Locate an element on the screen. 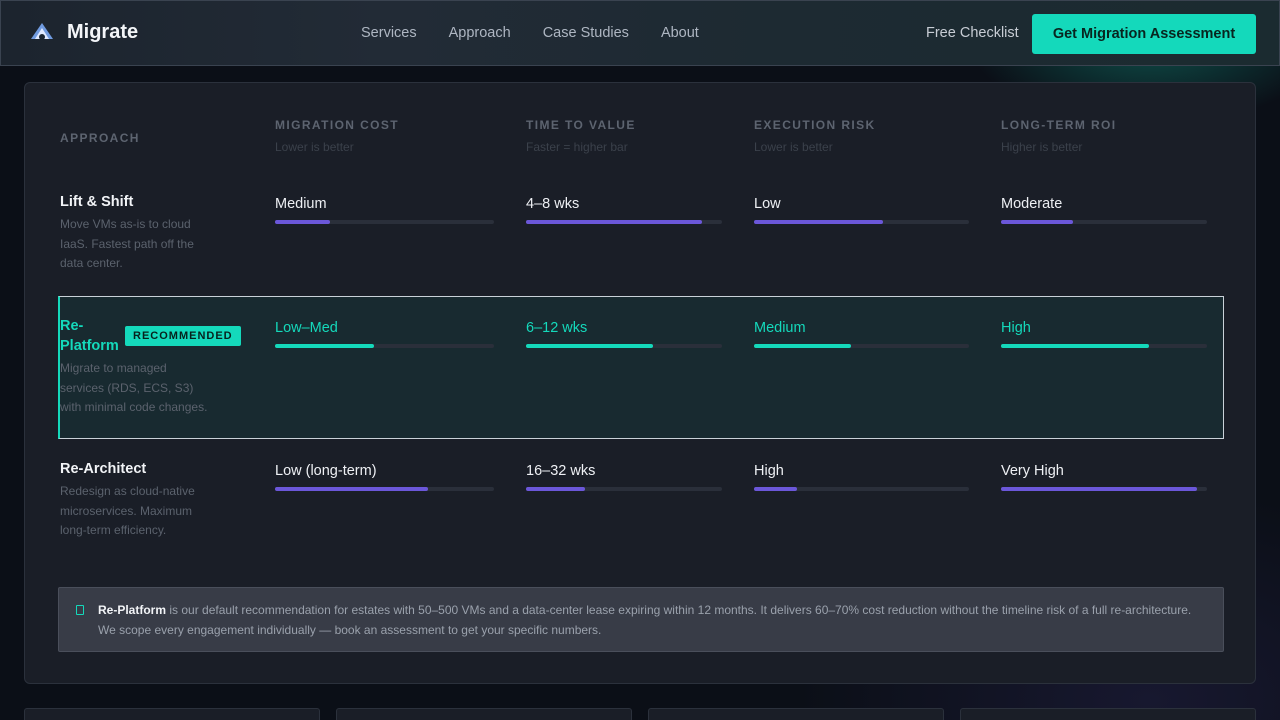 This screenshot has height=720, width=1280. approach-name: Re-Platform is located at coordinates (89, 336).